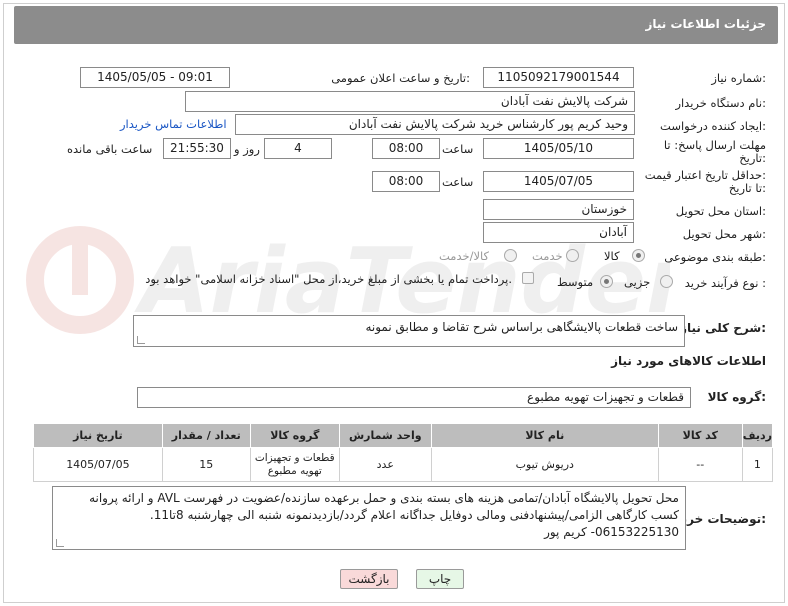  I want to click on col-header-row: ردیف, so click(757, 435).